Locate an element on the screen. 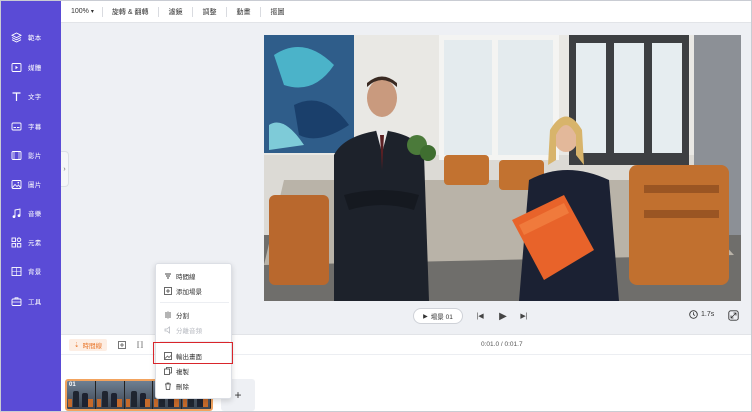 This screenshot has width=752, height=412. scene-label: 場景 01 is located at coordinates (441, 317).